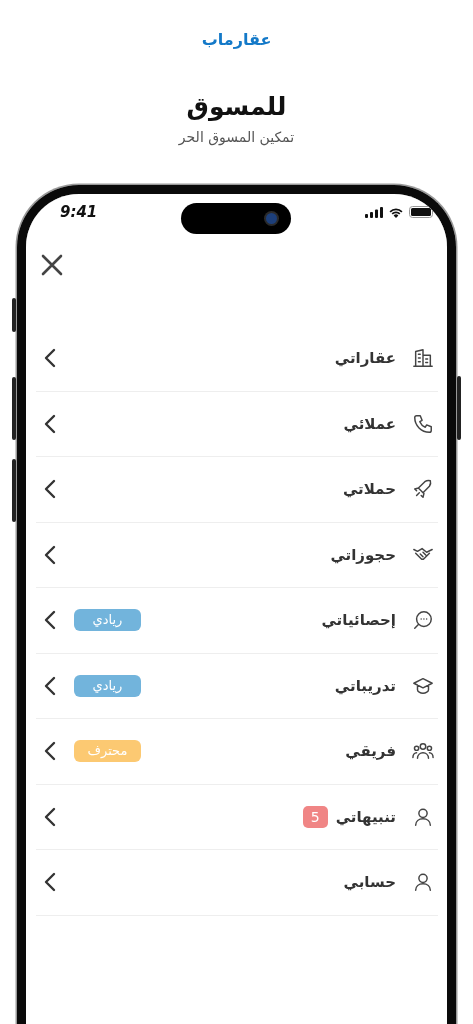  Describe the element at coordinates (423, 489) in the screenshot. I see `rocket-icon` at that location.